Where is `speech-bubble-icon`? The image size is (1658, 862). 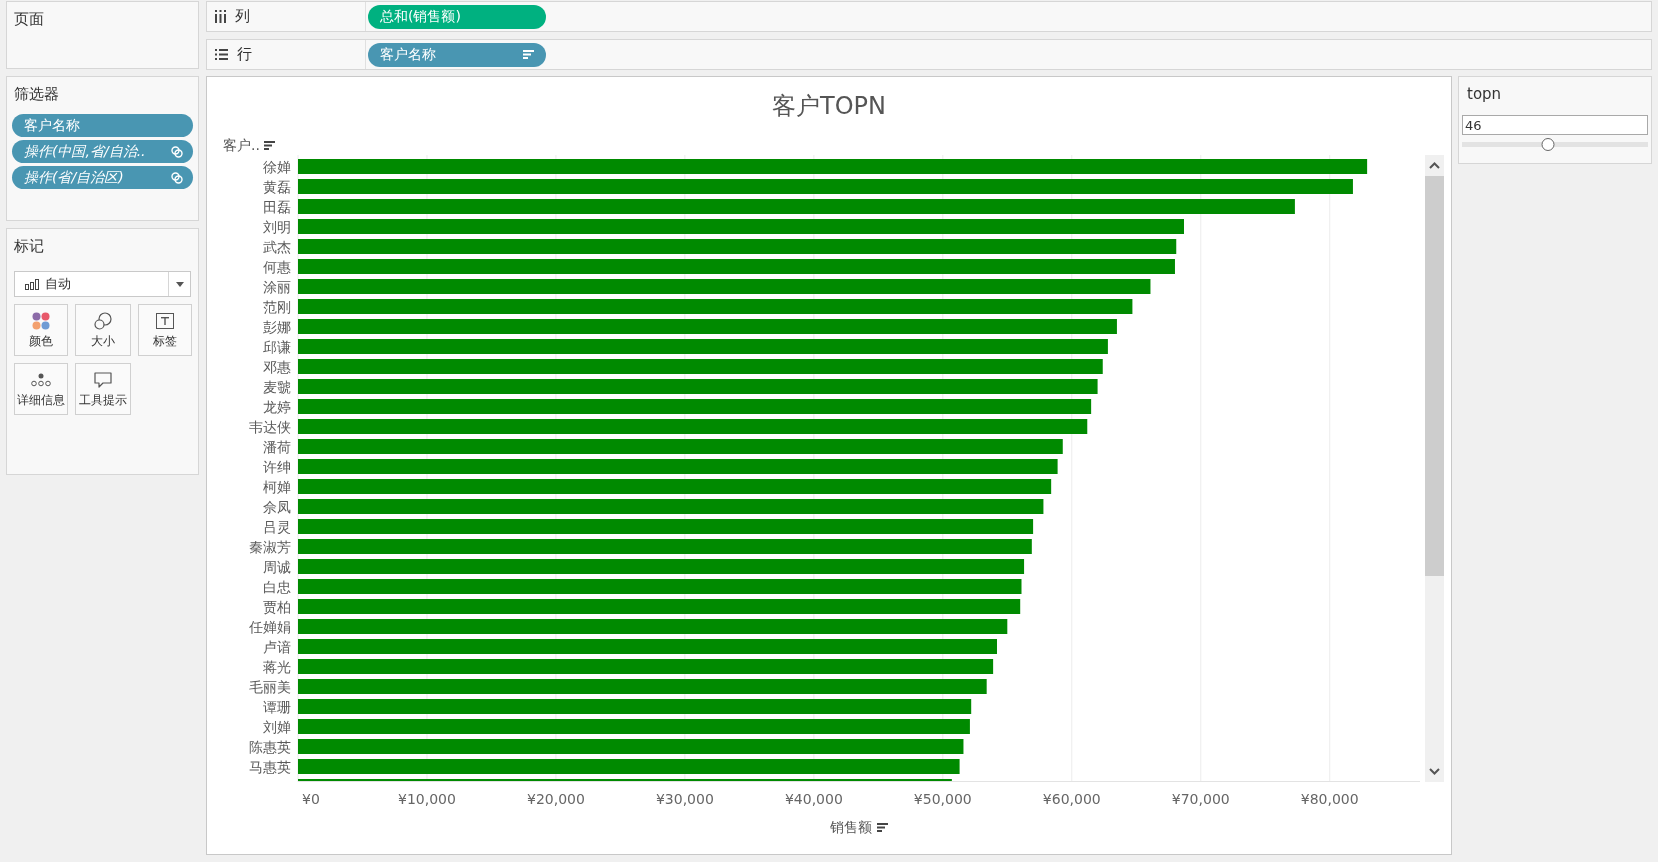
speech-bubble-icon is located at coordinates (103, 380).